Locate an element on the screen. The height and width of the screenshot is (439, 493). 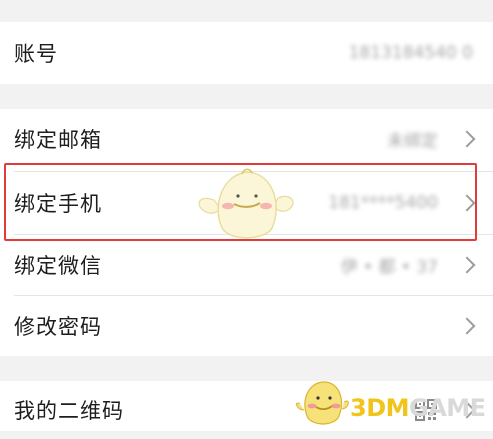
account-value: 1813184540 0 is located at coordinates (410, 53).